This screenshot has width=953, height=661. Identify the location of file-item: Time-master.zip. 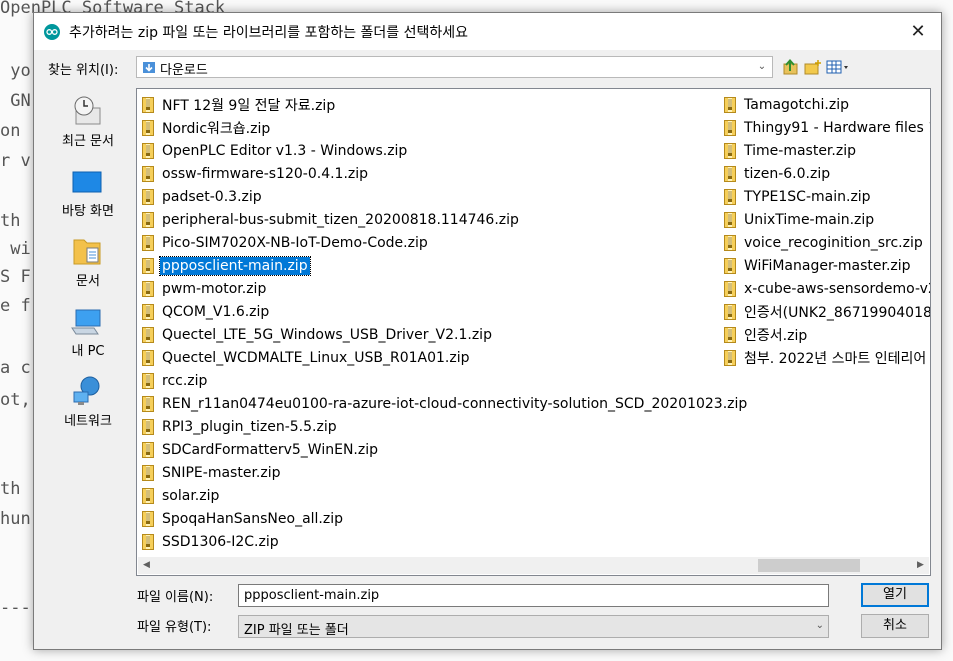
(824, 150).